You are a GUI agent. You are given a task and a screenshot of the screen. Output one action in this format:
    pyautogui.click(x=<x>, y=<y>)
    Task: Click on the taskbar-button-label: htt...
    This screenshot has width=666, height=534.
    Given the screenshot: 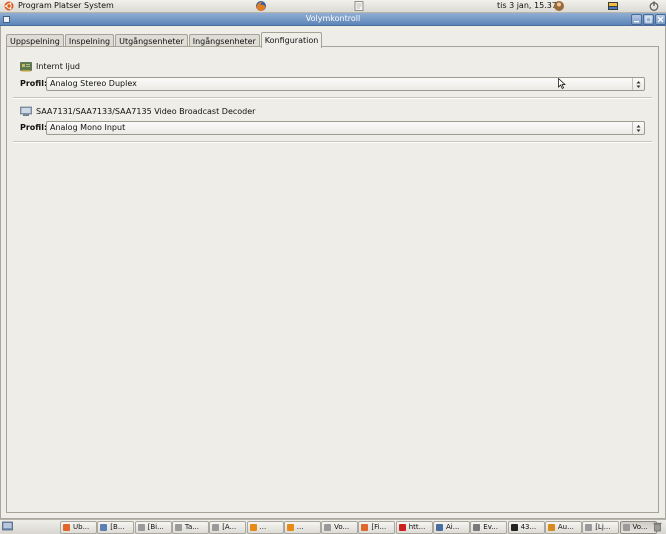 What is the action you would take?
    pyautogui.click(x=417, y=527)
    